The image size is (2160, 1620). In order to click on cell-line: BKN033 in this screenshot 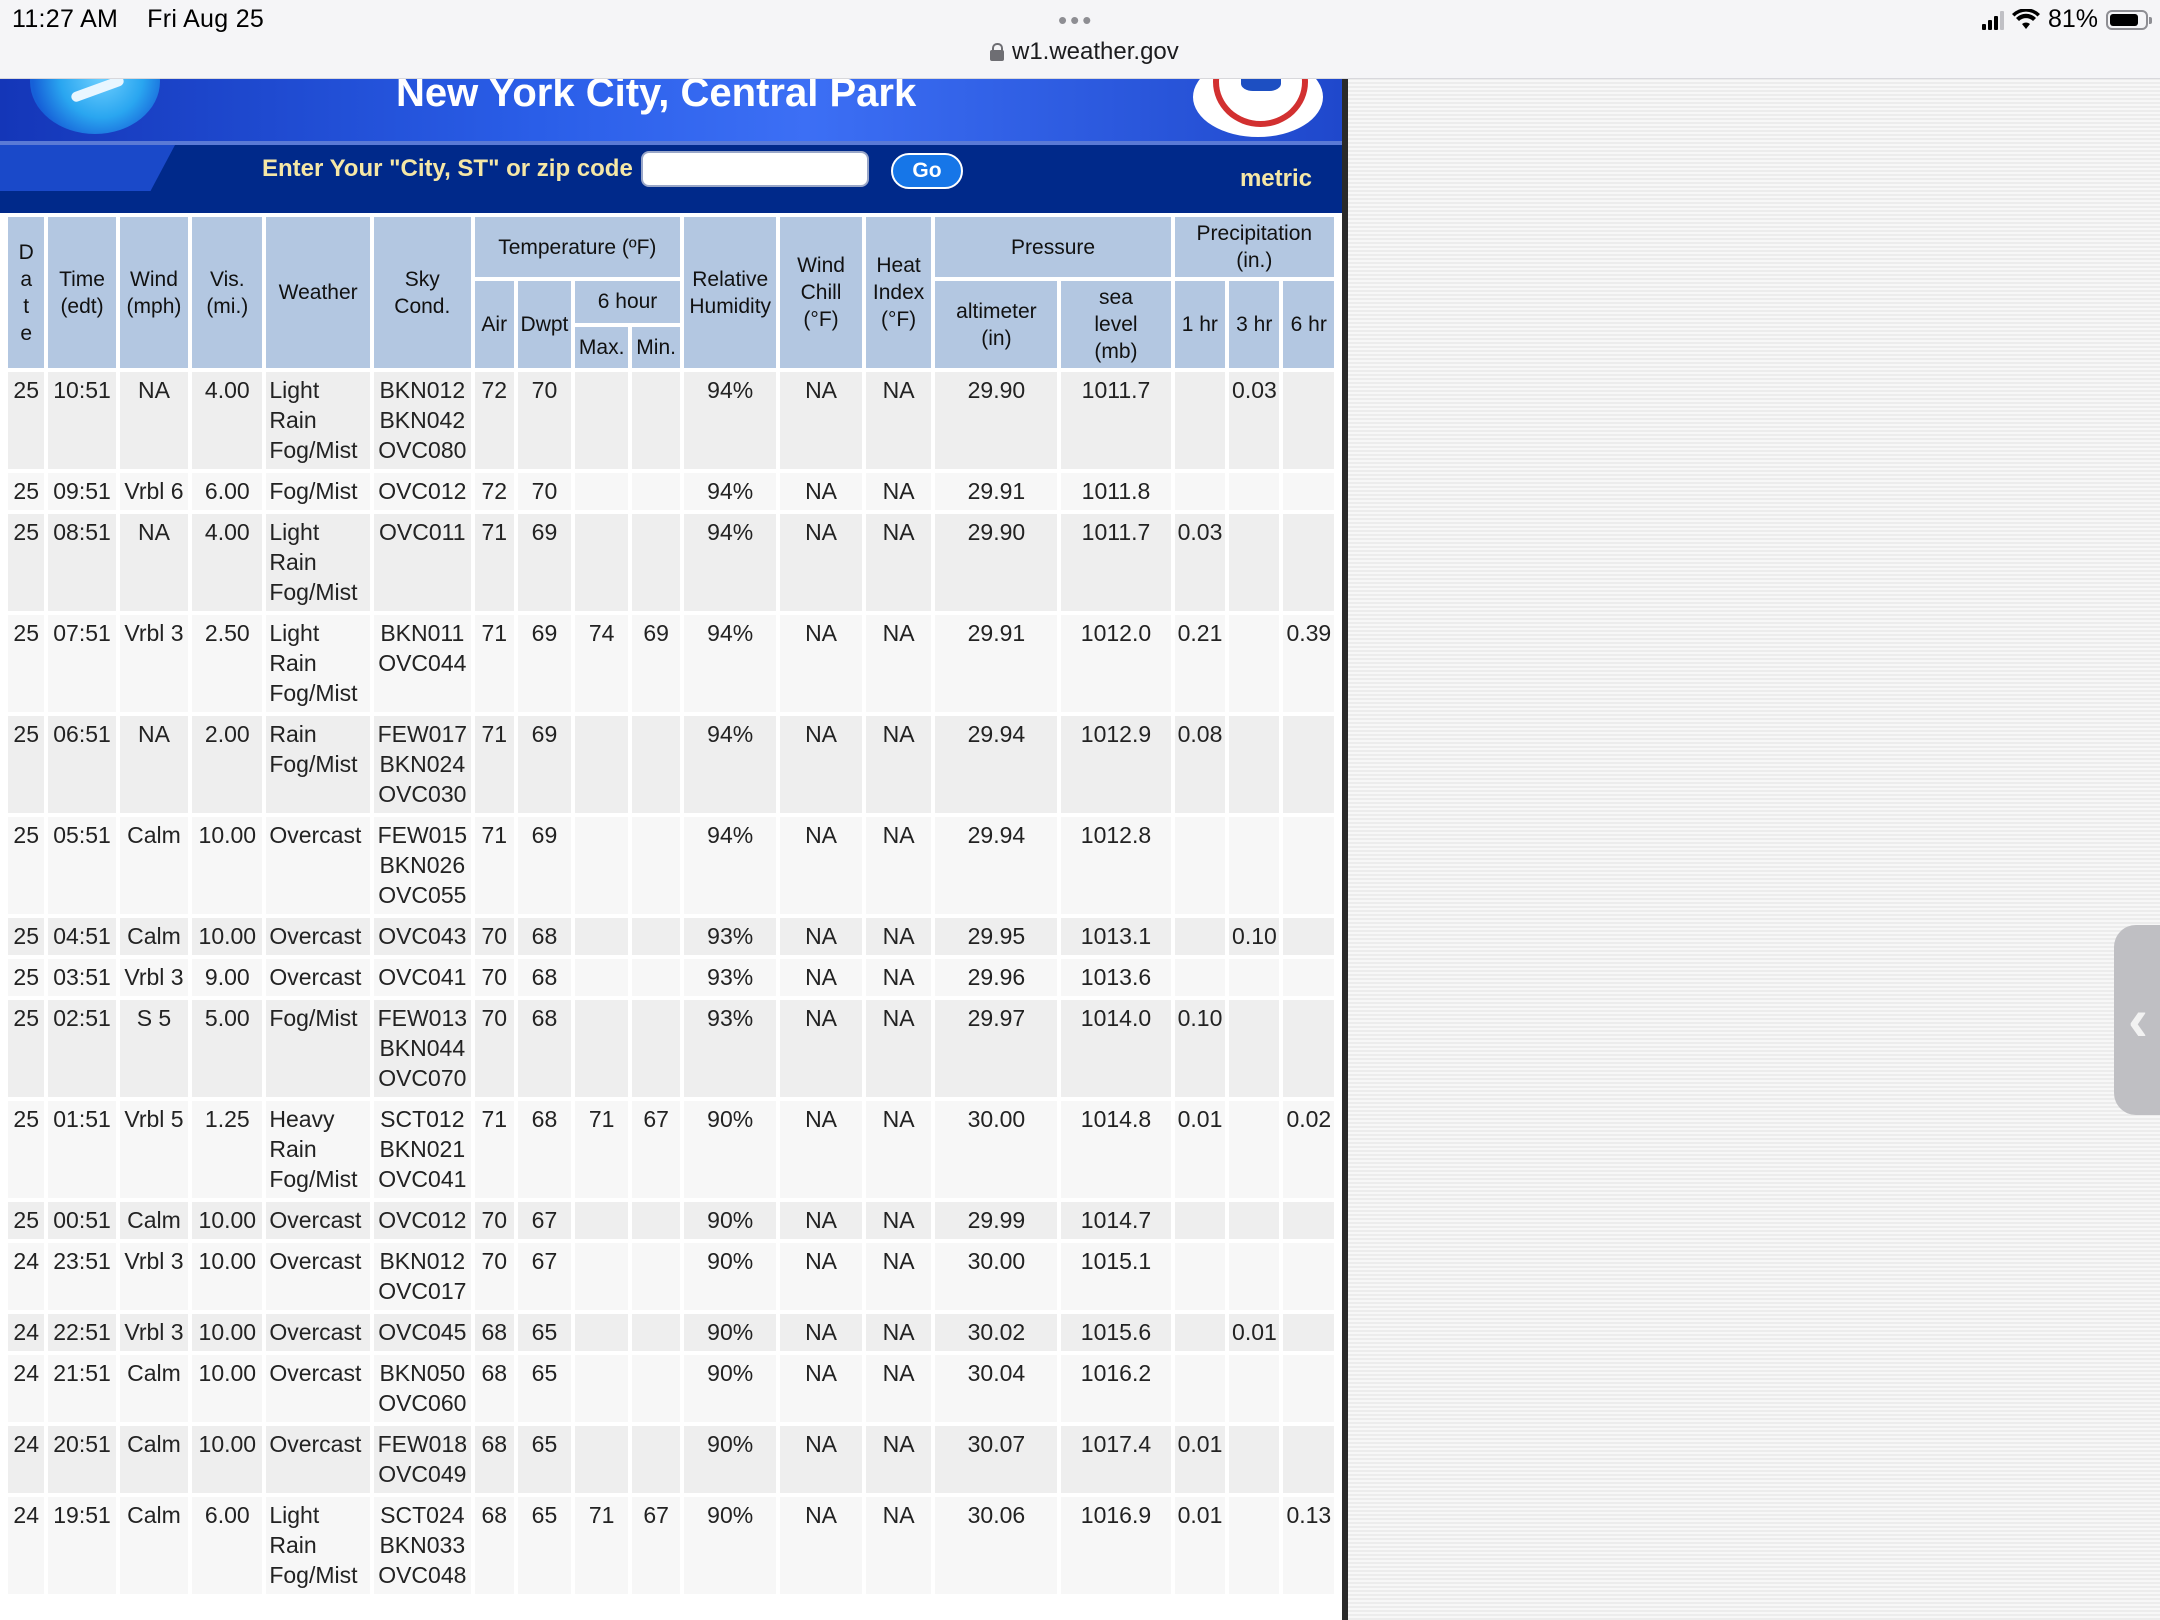, I will do `click(422, 1545)`.